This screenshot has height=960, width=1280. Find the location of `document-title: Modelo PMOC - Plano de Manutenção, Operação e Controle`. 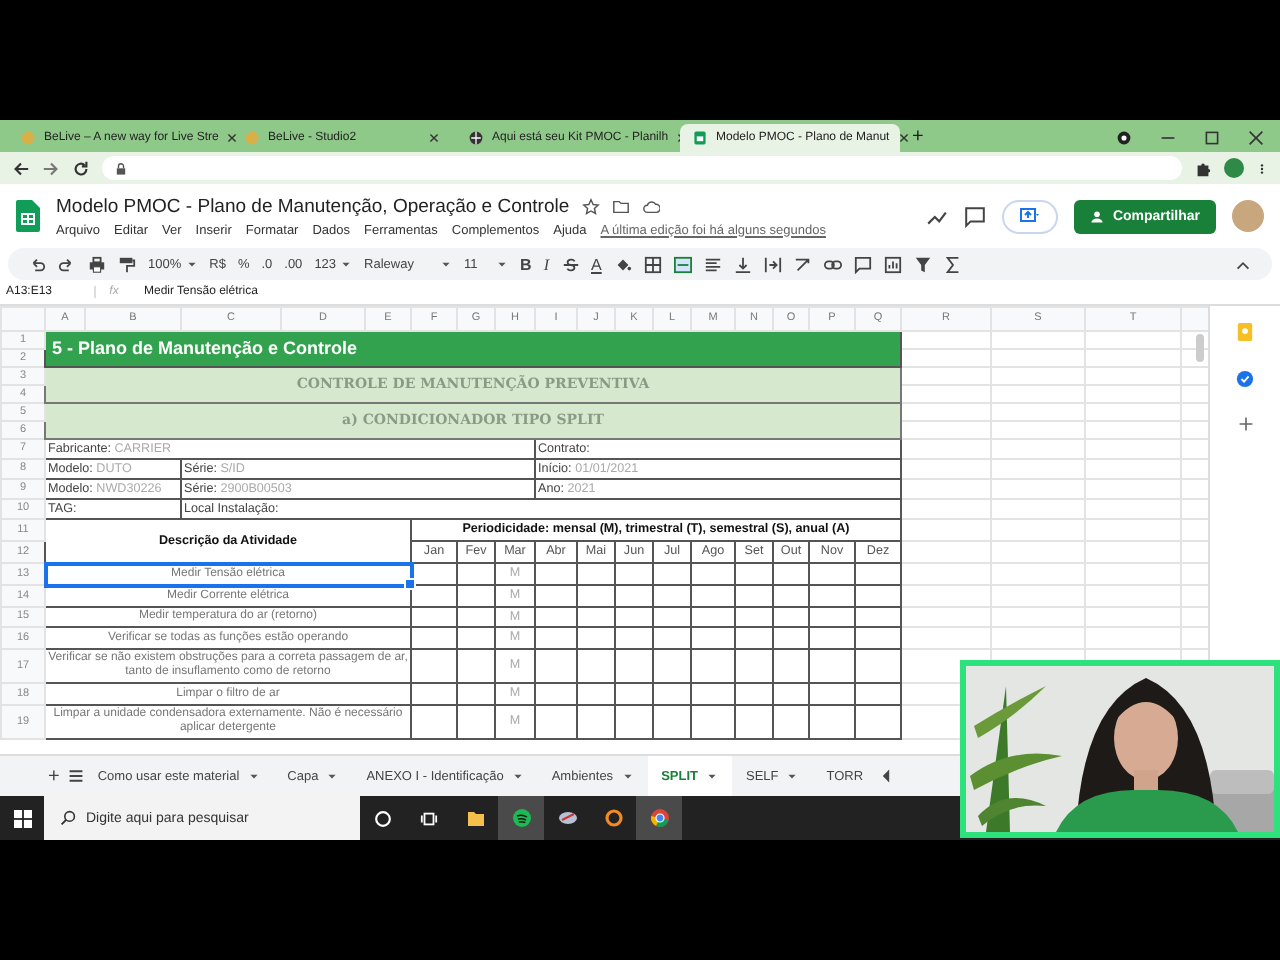

document-title: Modelo PMOC - Plano de Manutenção, Operação e Controle is located at coordinates (313, 206).